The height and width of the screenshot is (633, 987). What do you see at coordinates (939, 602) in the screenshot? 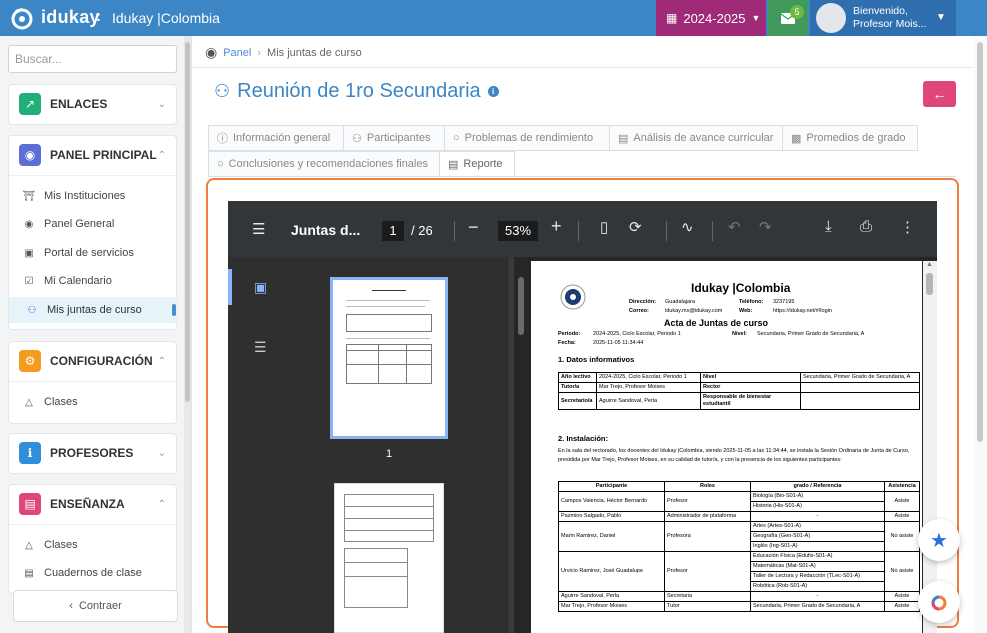
I see `assistant-button` at bounding box center [939, 602].